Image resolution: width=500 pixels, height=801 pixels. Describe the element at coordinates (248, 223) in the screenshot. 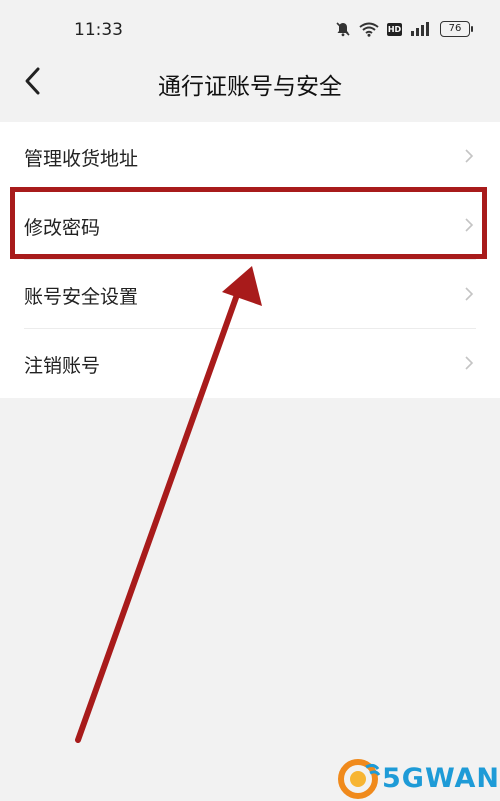

I see `annotation-highlight-box` at that location.